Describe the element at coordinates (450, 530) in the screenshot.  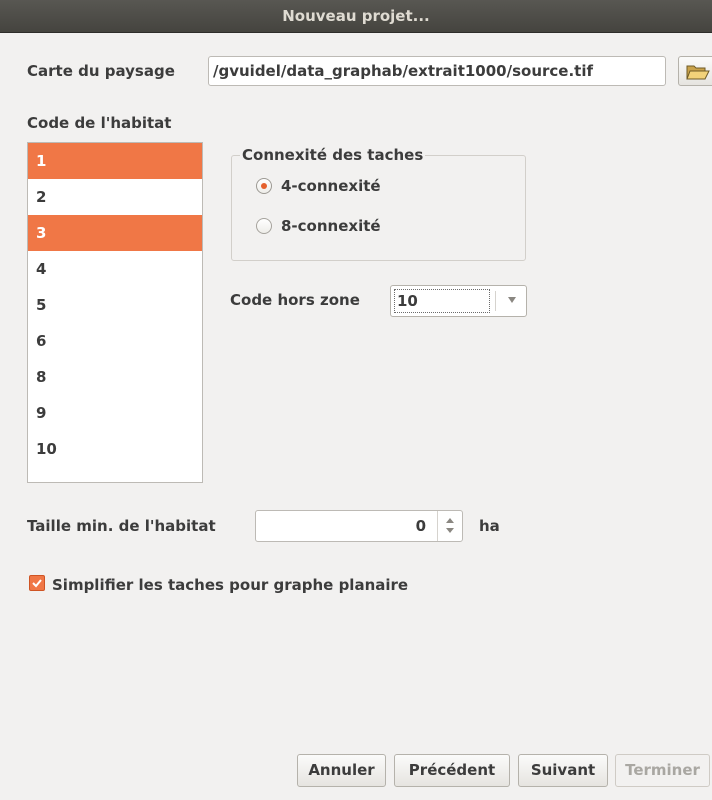
I see `spin-down-icon` at that location.